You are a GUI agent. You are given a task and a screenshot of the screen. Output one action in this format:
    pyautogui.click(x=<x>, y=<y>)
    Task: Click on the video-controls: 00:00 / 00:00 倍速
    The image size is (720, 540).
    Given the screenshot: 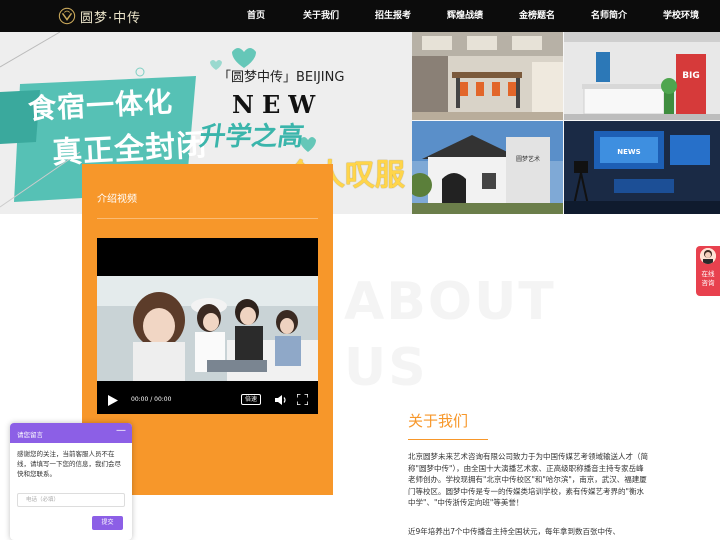 What is the action you would take?
    pyautogui.click(x=207, y=400)
    